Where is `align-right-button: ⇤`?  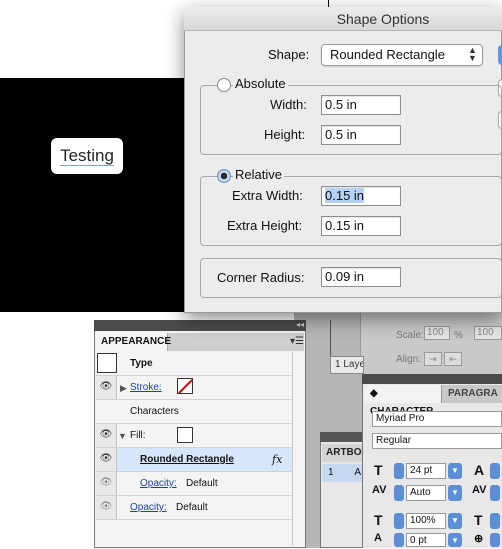
align-right-button: ⇤ is located at coordinates (453, 359).